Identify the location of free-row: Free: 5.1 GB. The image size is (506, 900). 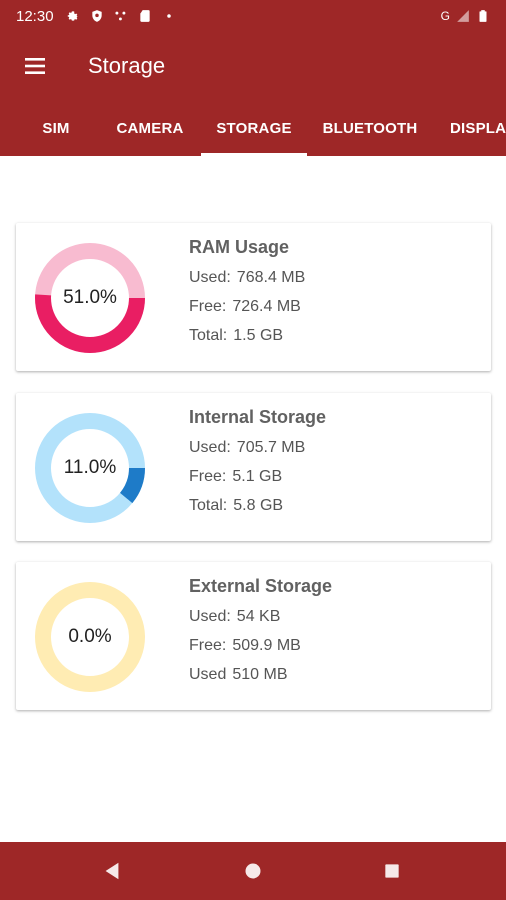
(235, 477).